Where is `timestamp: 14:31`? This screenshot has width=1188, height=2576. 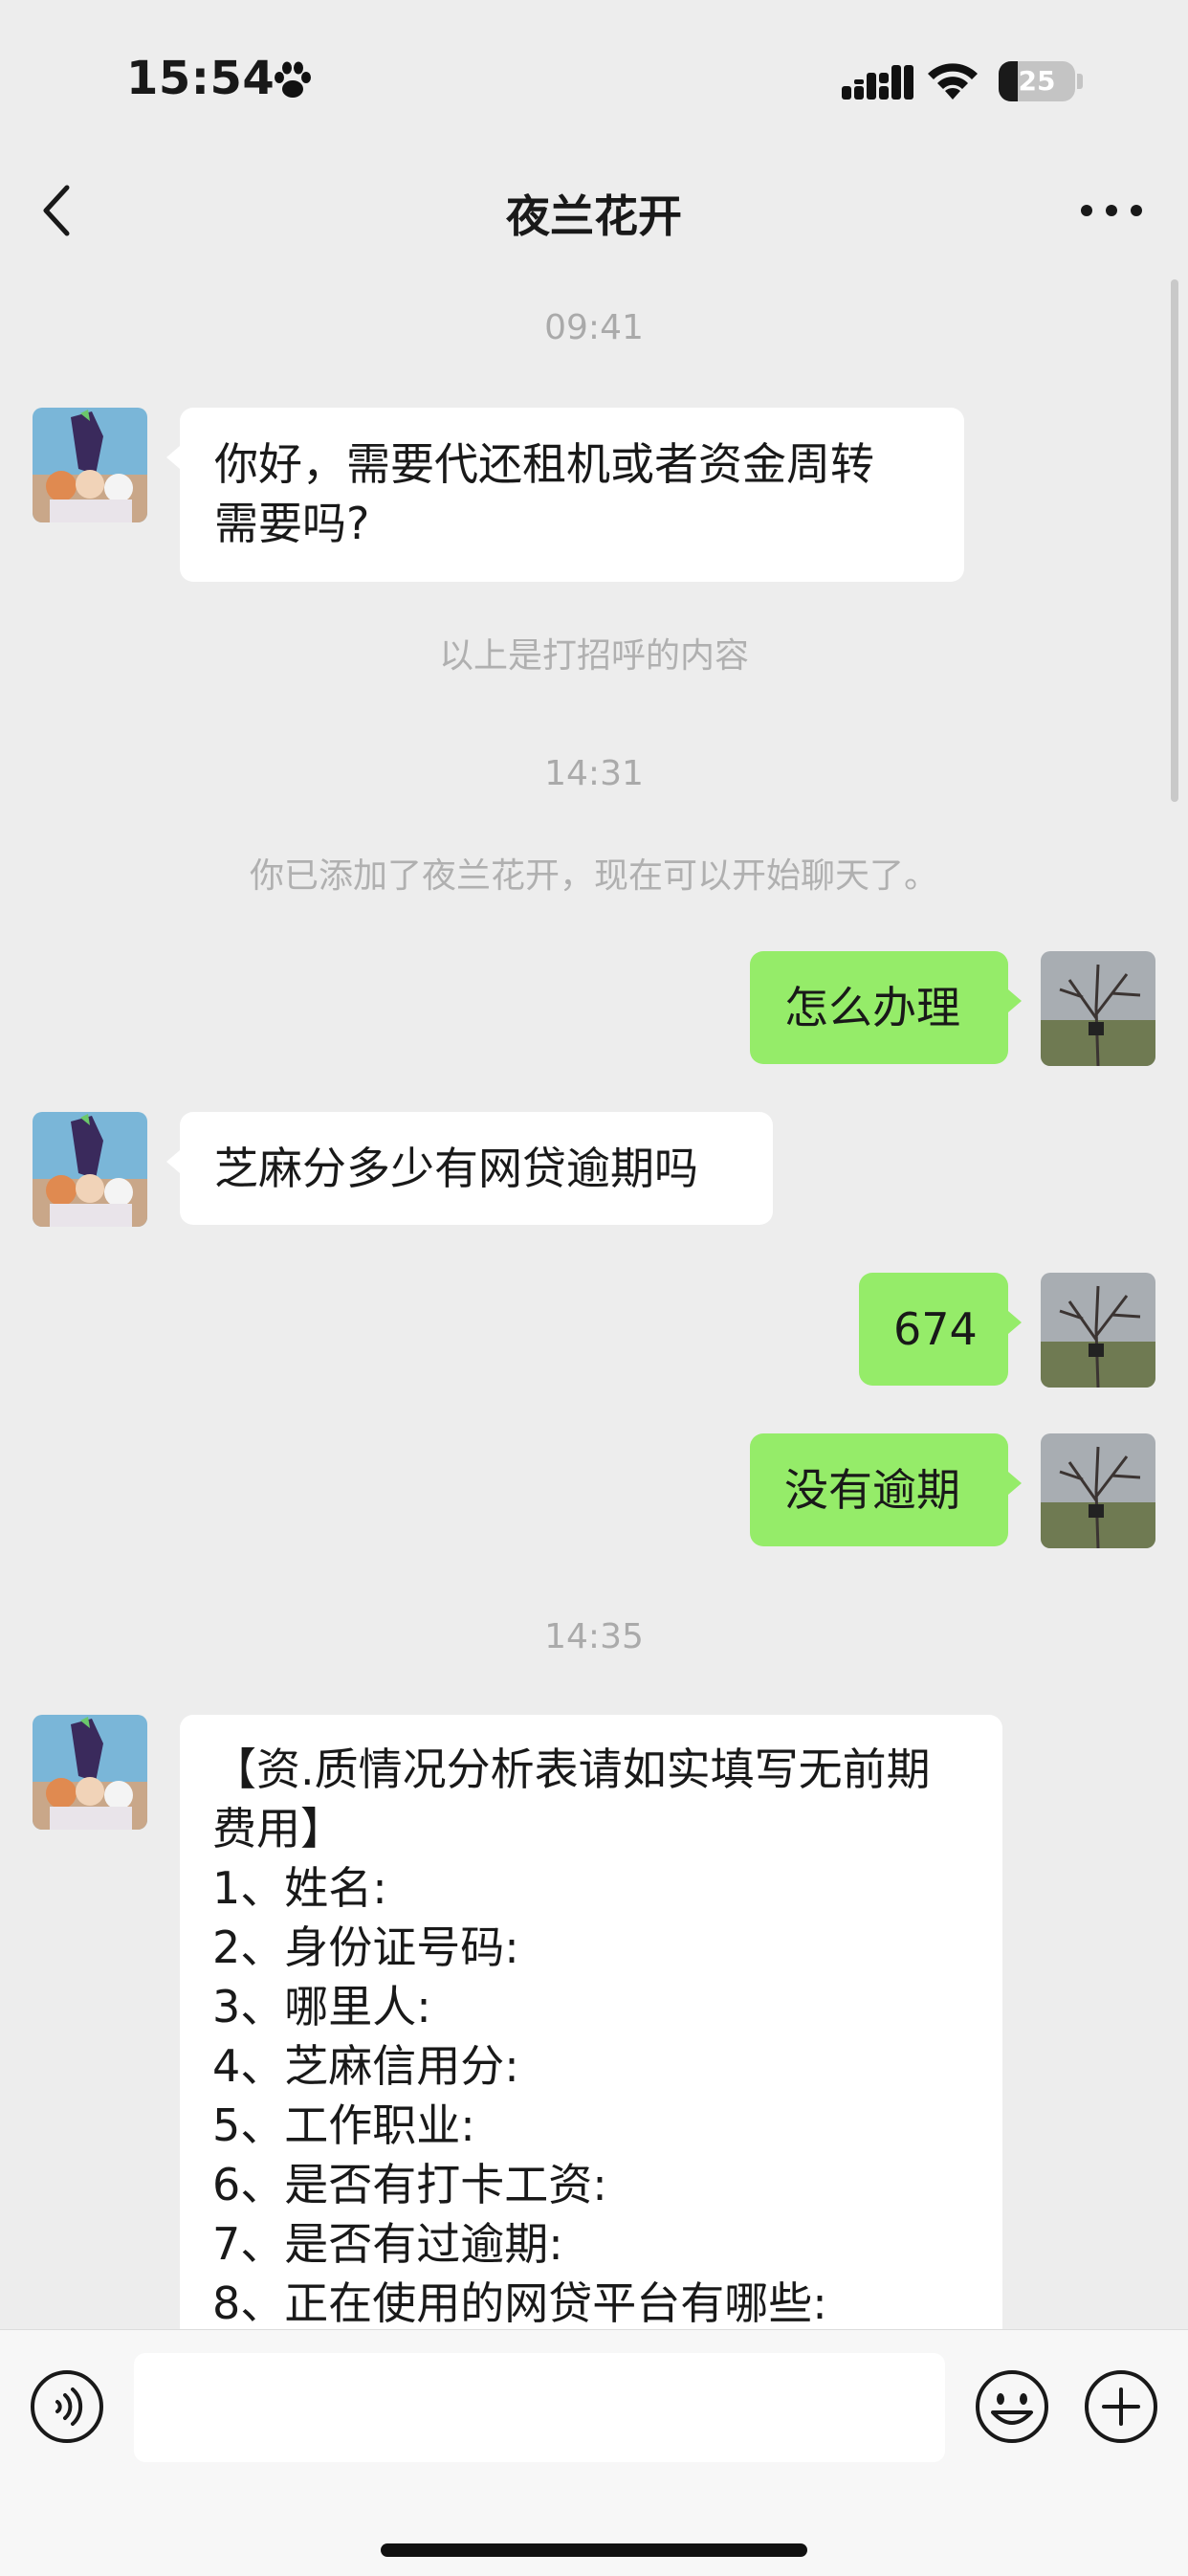 timestamp: 14:31 is located at coordinates (594, 773).